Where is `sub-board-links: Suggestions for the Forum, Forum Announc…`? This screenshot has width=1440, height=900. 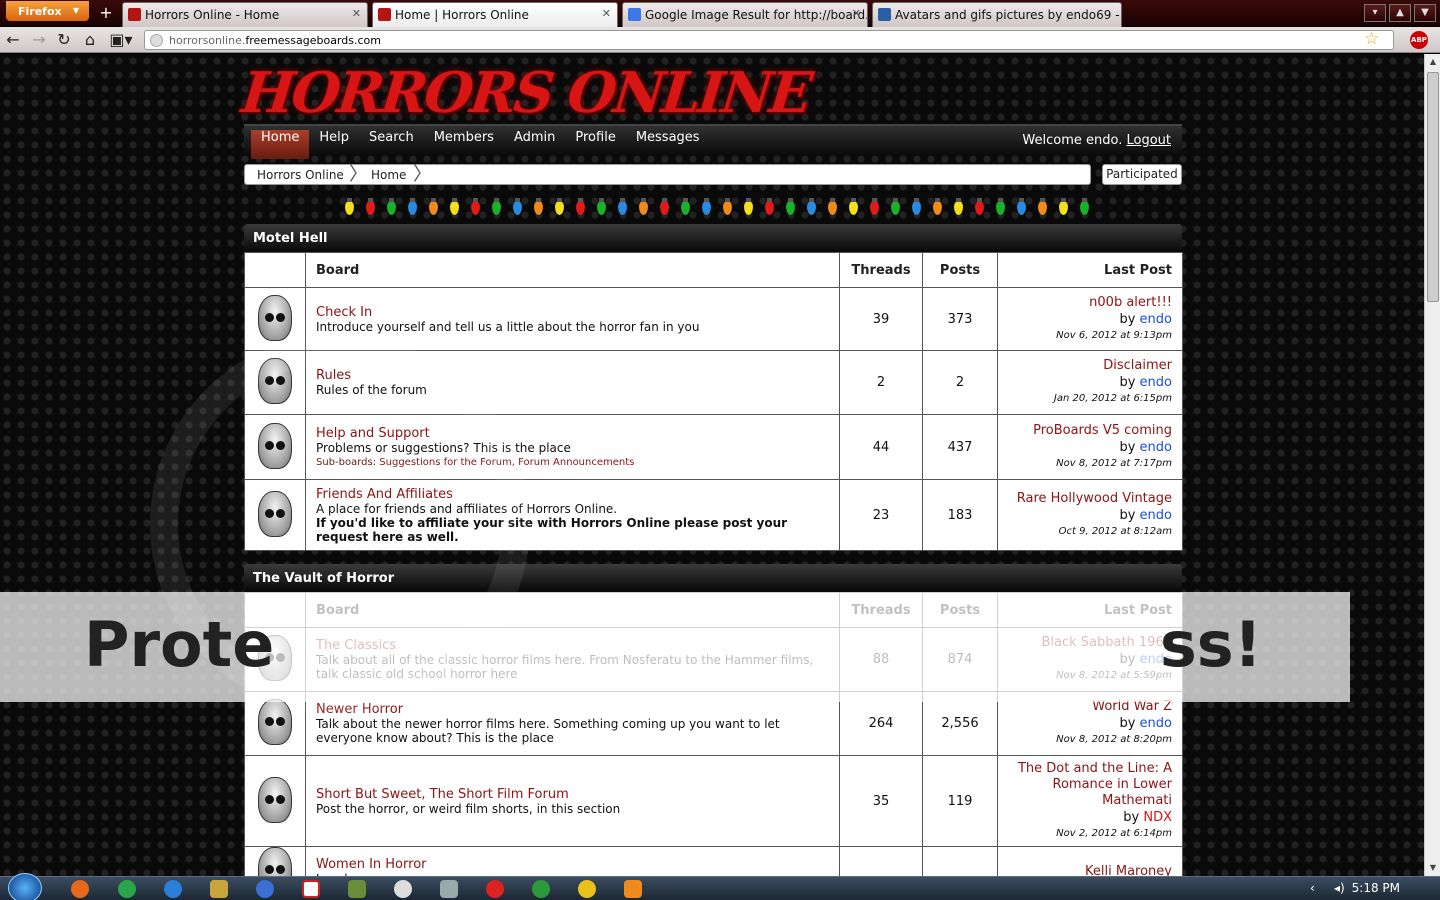 sub-board-links: Suggestions for the Forum, Forum Announc… is located at coordinates (506, 462).